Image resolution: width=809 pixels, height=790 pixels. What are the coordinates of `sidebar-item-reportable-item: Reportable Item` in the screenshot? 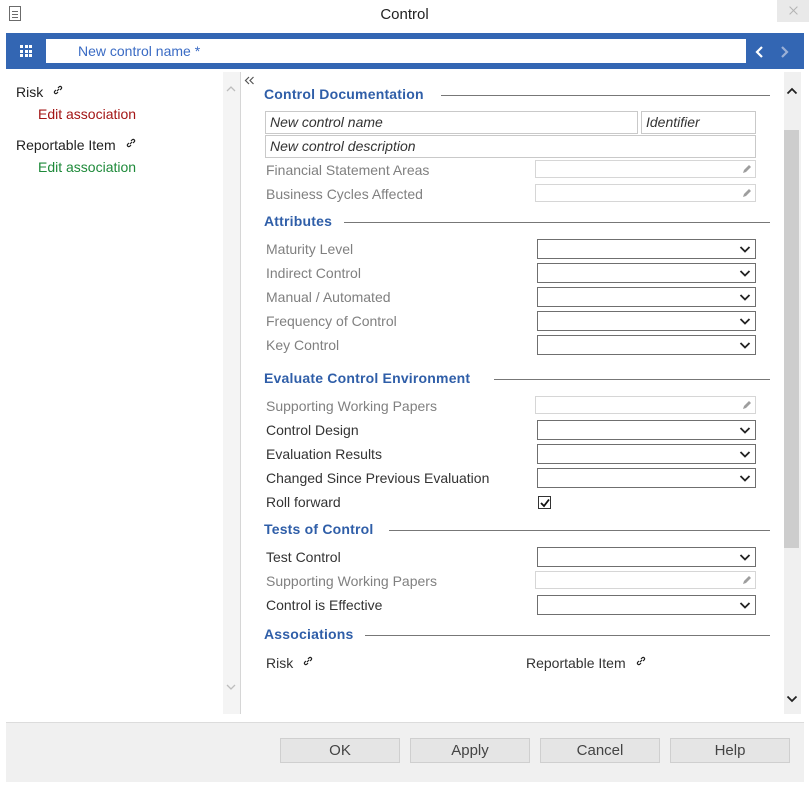 It's located at (76, 145).